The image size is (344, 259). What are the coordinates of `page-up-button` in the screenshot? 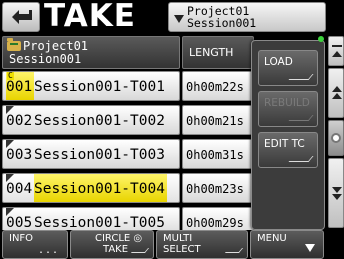 It's located at (336, 93).